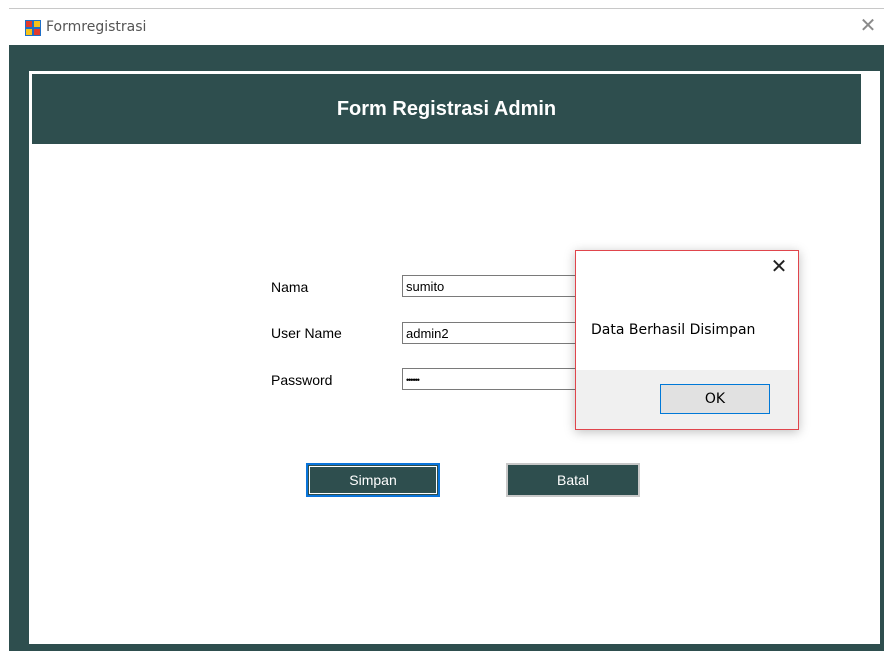  Describe the element at coordinates (33, 28) in the screenshot. I see `windows-form-icon` at that location.